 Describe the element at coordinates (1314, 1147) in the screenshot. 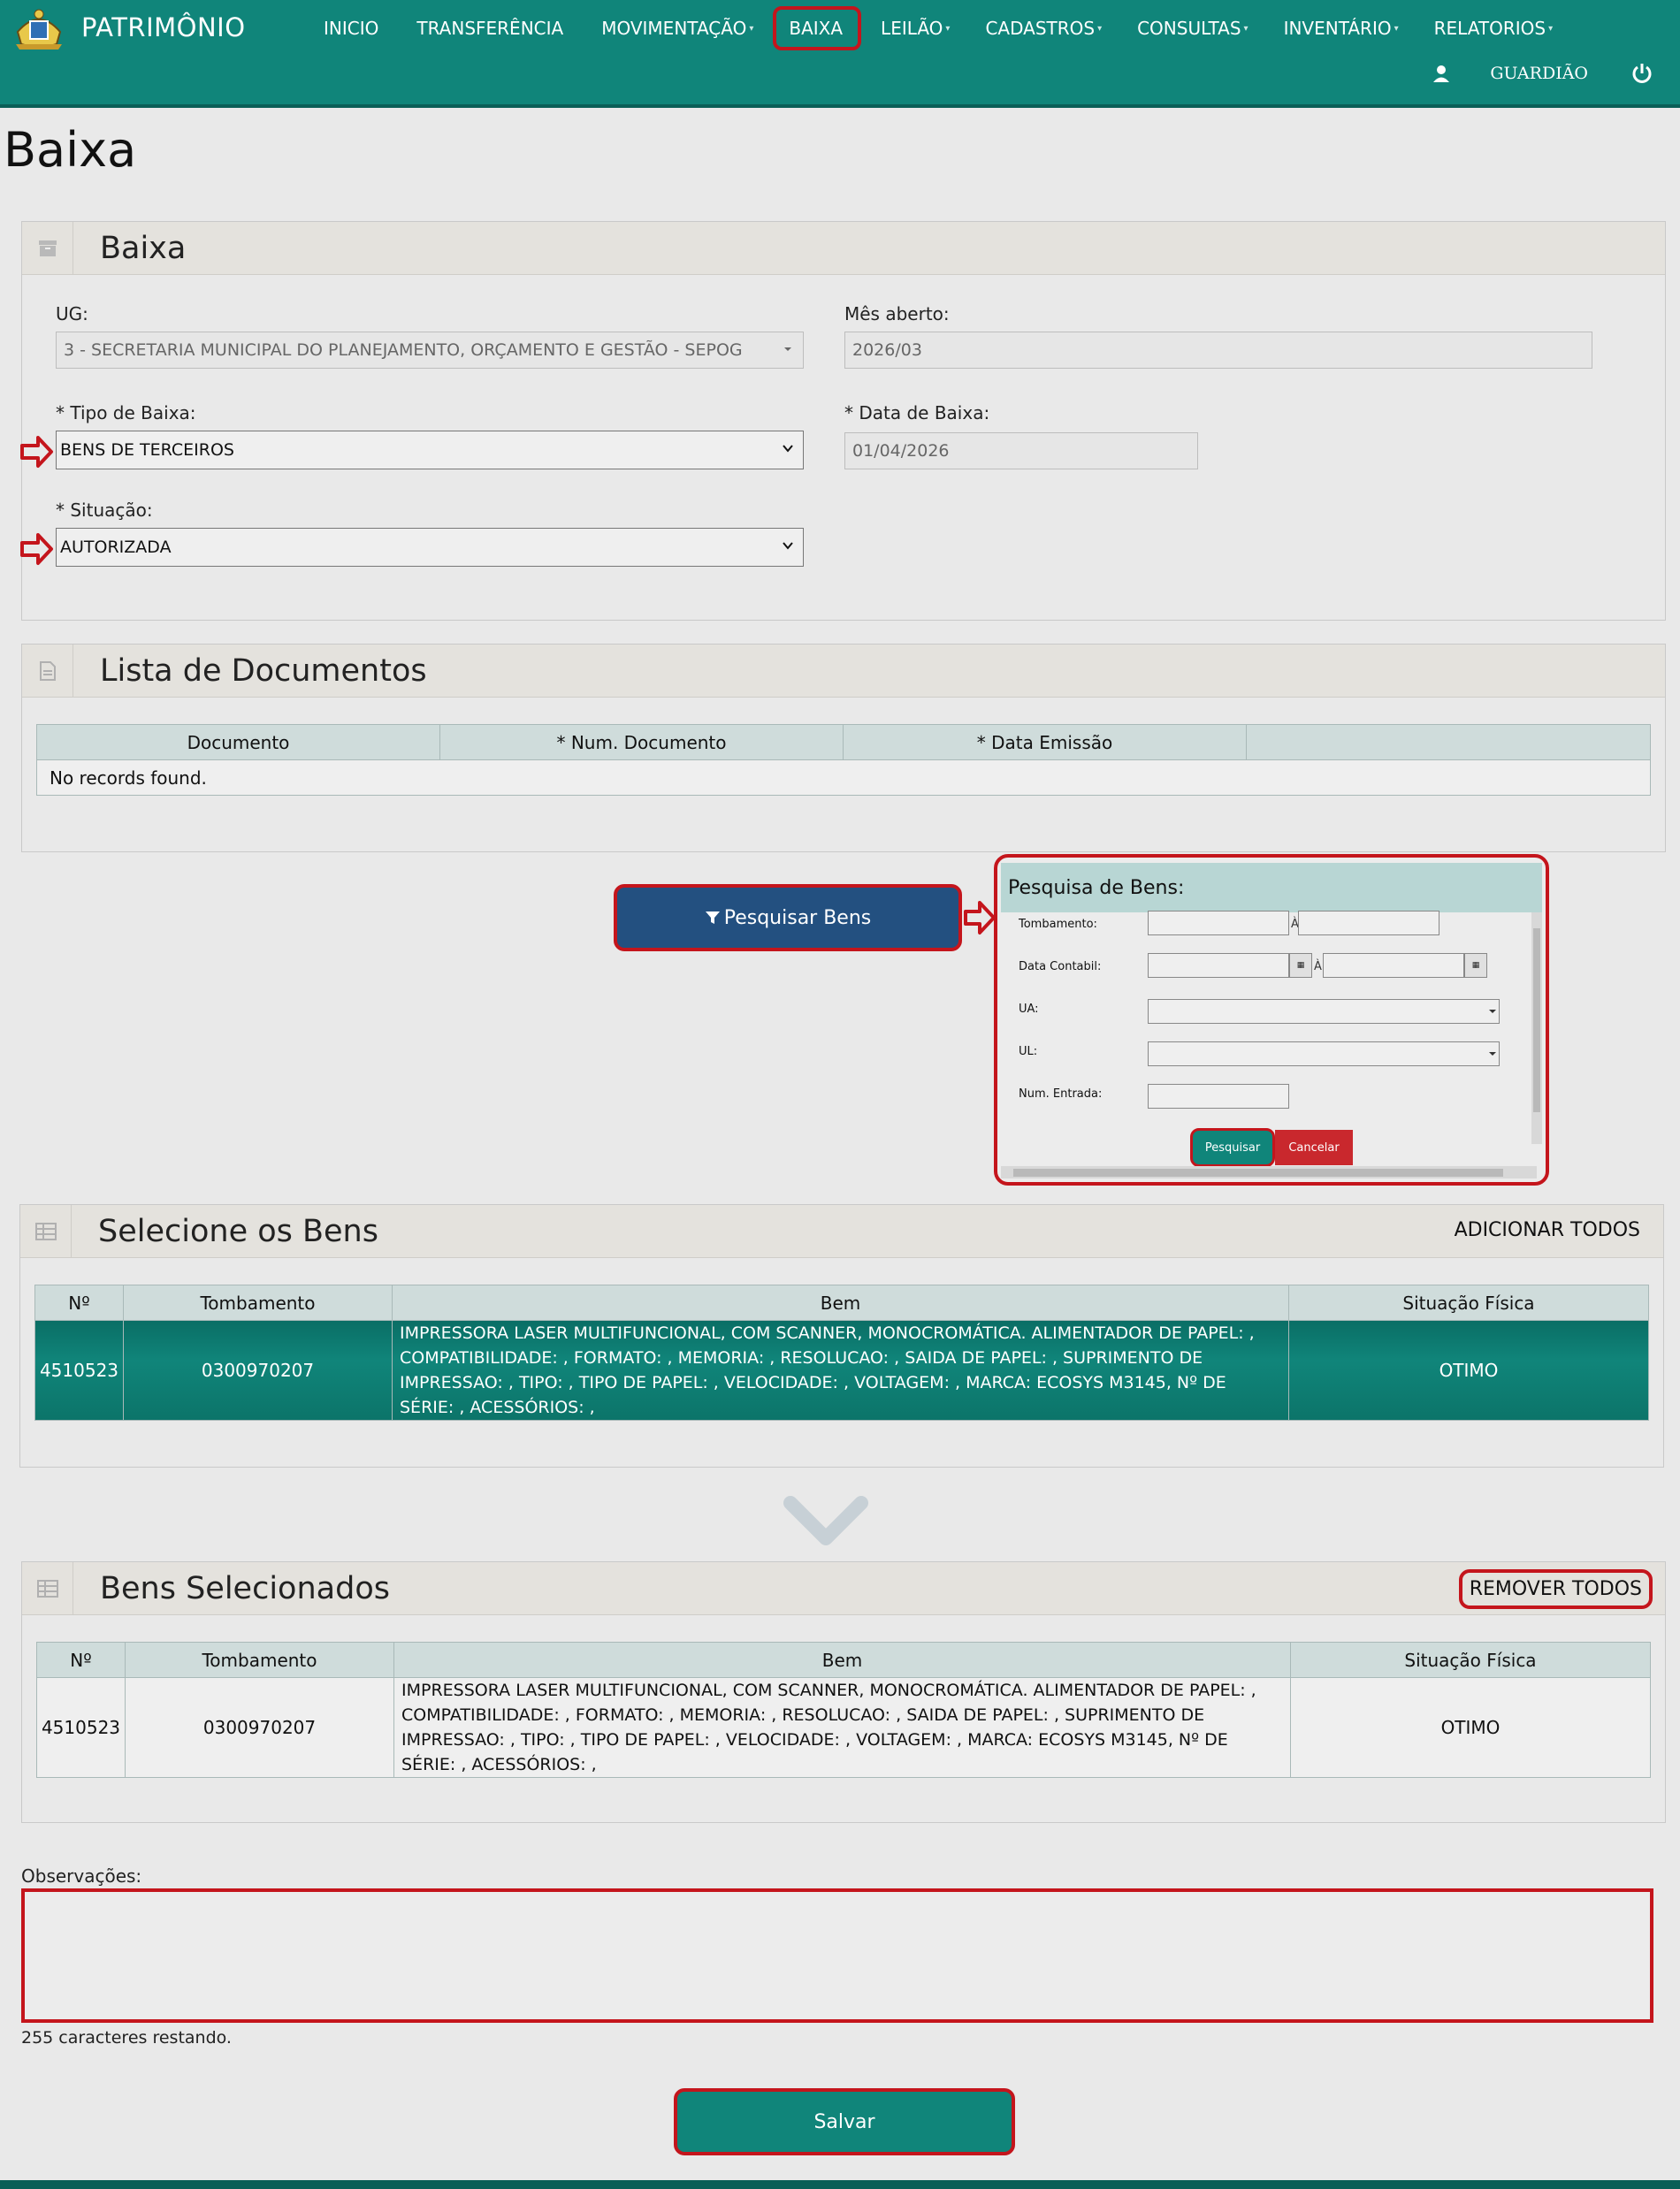

I see `cancelar-button: Cancelar` at that location.